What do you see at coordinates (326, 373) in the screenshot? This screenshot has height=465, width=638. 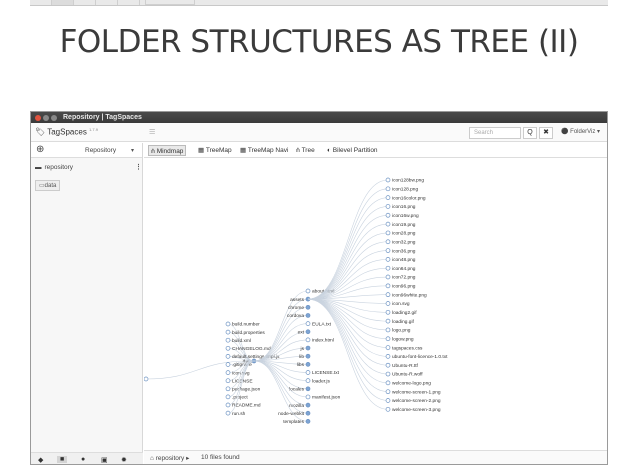 I see `file-label: LICENSE.txt` at bounding box center [326, 373].